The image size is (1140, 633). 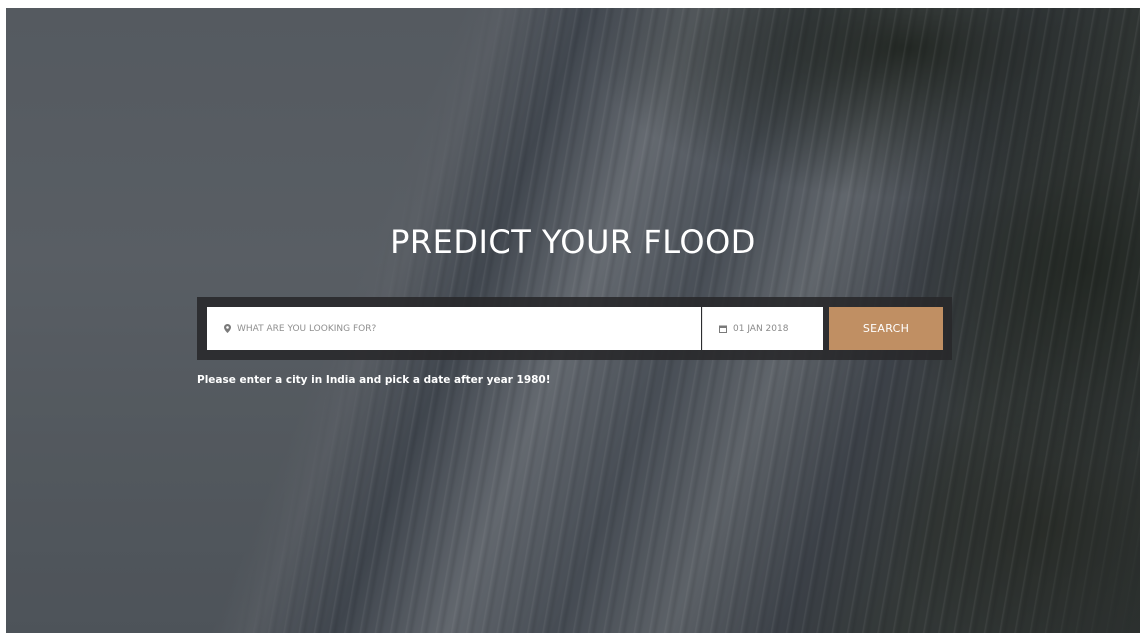 I want to click on page-title: PREDICT YOUR FLOOD, so click(x=573, y=242).